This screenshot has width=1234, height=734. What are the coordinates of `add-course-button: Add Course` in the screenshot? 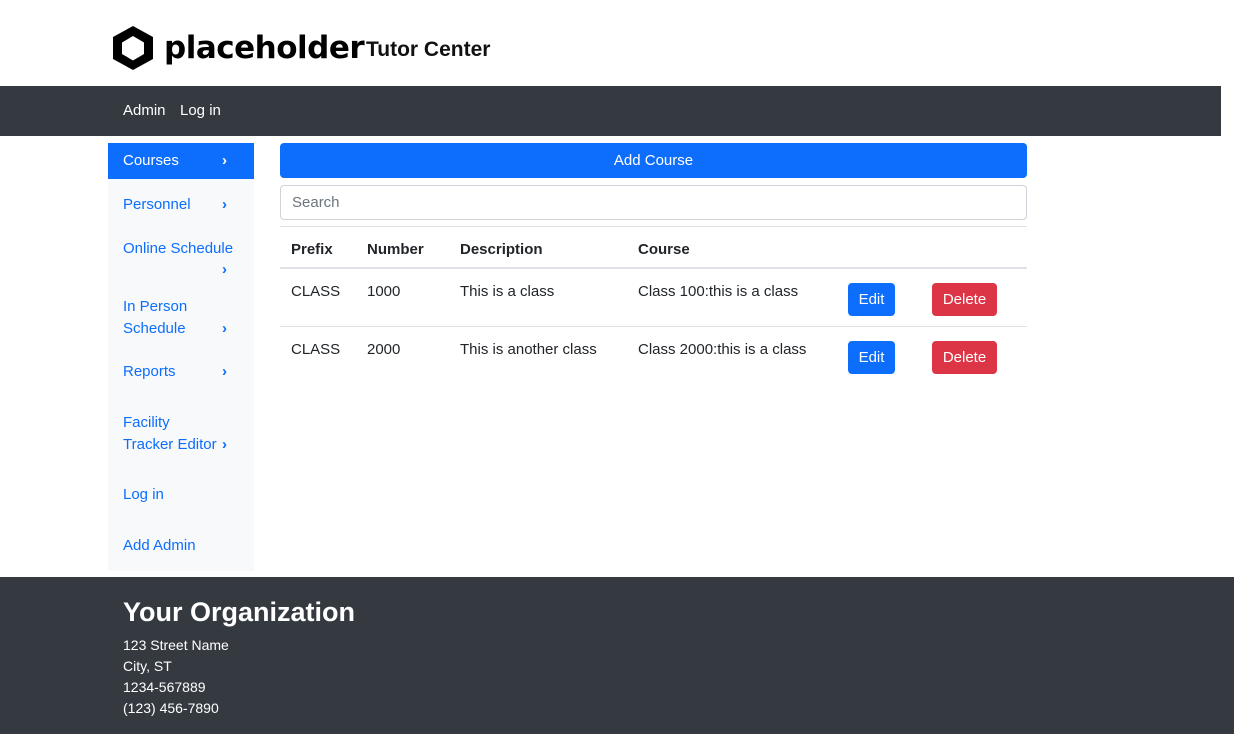 It's located at (653, 160).